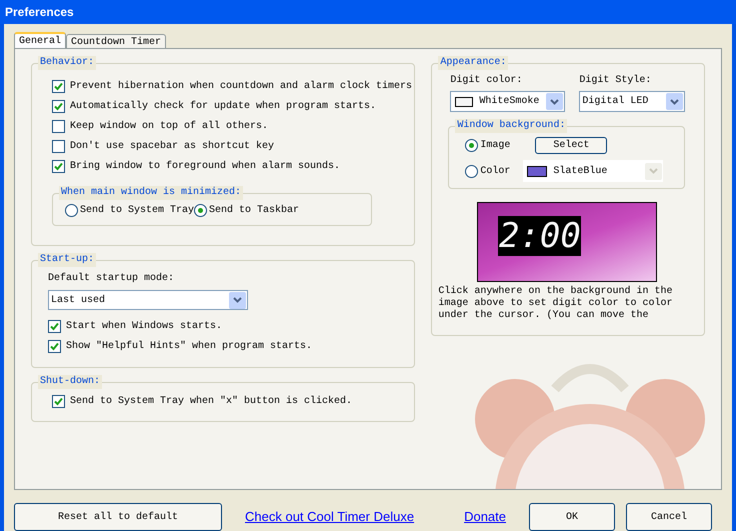 The height and width of the screenshot is (531, 736). What do you see at coordinates (112, 279) in the screenshot?
I see `field-label: Default startup mode:` at bounding box center [112, 279].